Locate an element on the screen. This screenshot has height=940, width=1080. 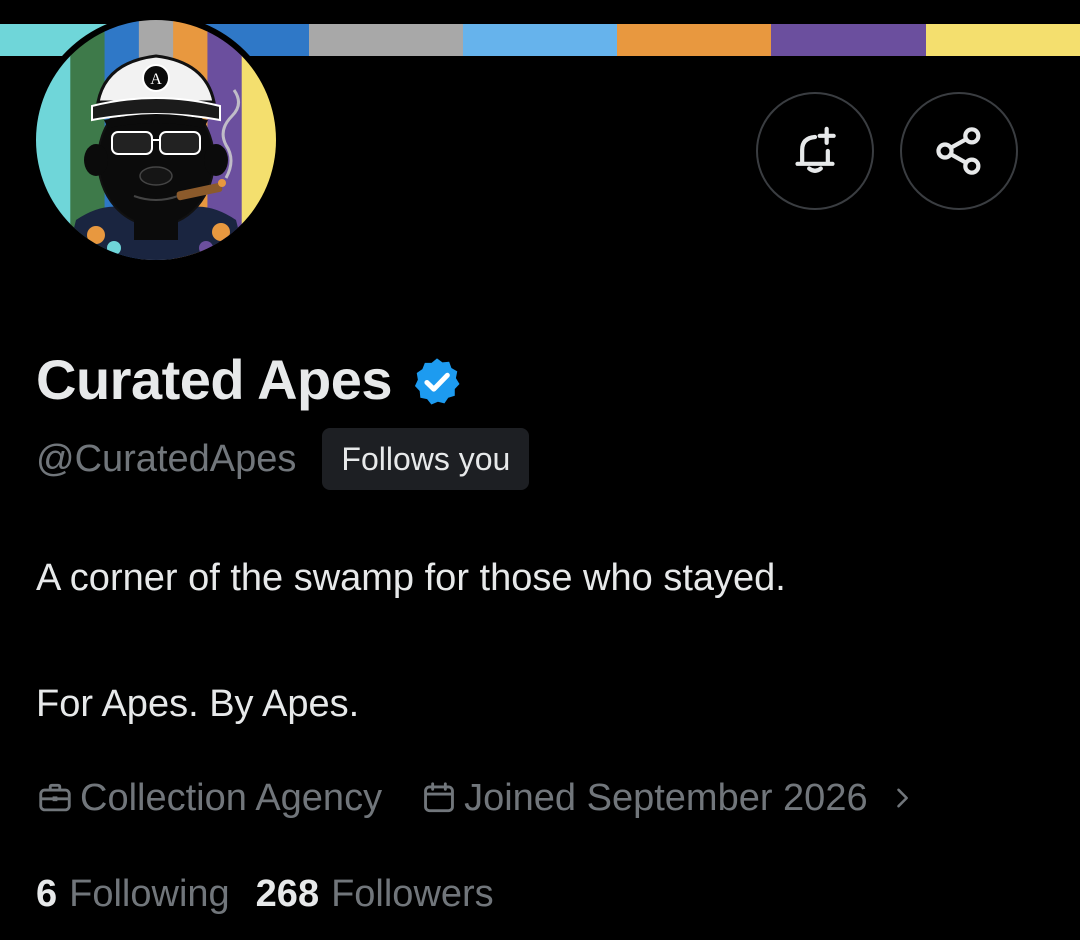
following-link: 6 Following is located at coordinates (133, 894).